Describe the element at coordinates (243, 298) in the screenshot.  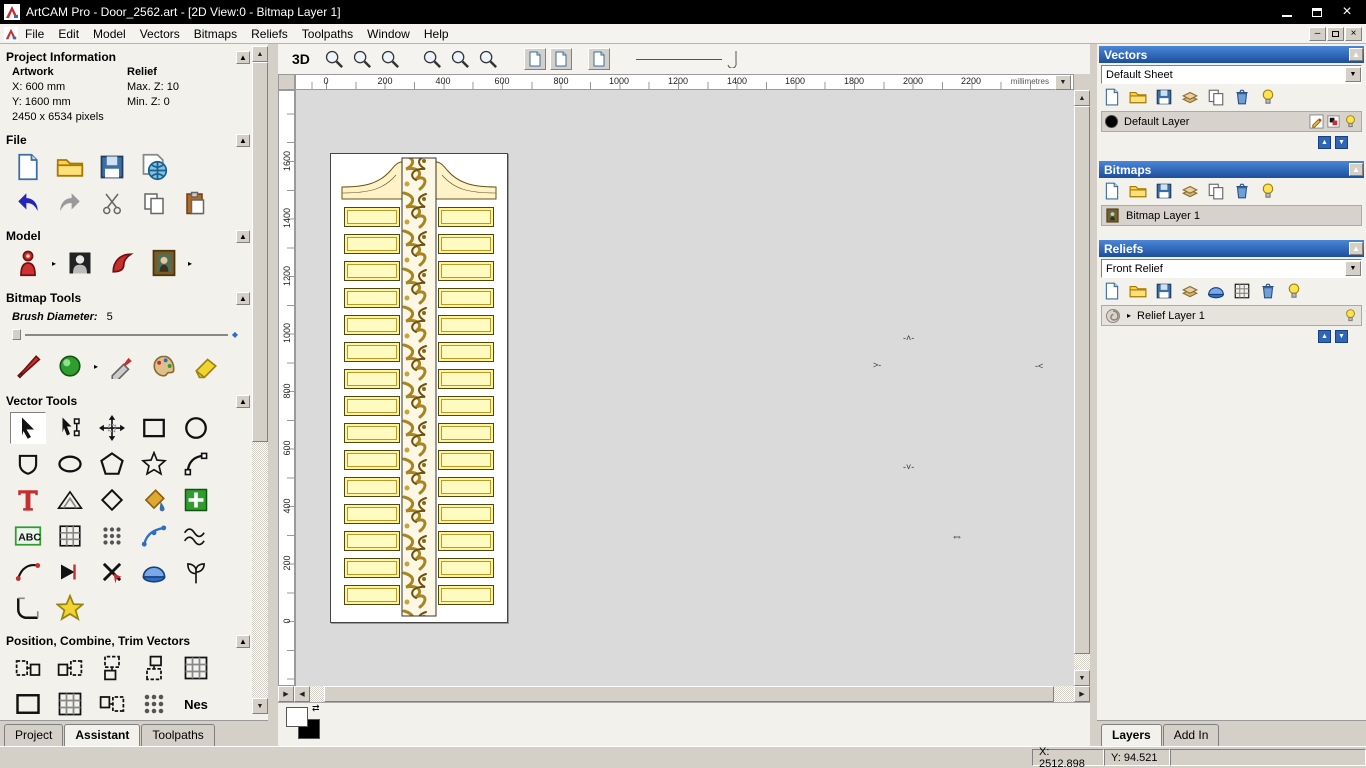
I see `collapse-bitmap-tools-button: ▲` at that location.